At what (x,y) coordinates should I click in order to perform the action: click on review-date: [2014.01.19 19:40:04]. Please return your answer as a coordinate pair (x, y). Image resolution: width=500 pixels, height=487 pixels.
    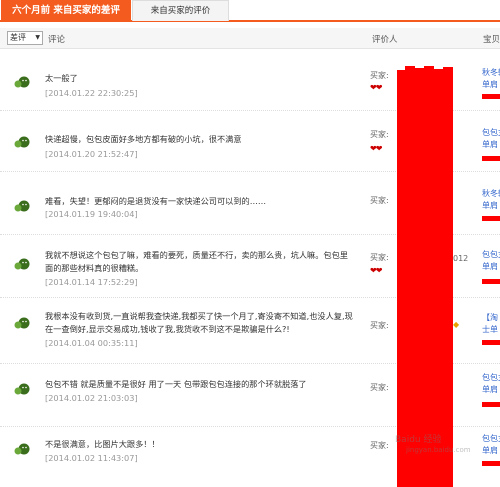
    Looking at the image, I should click on (91, 214).